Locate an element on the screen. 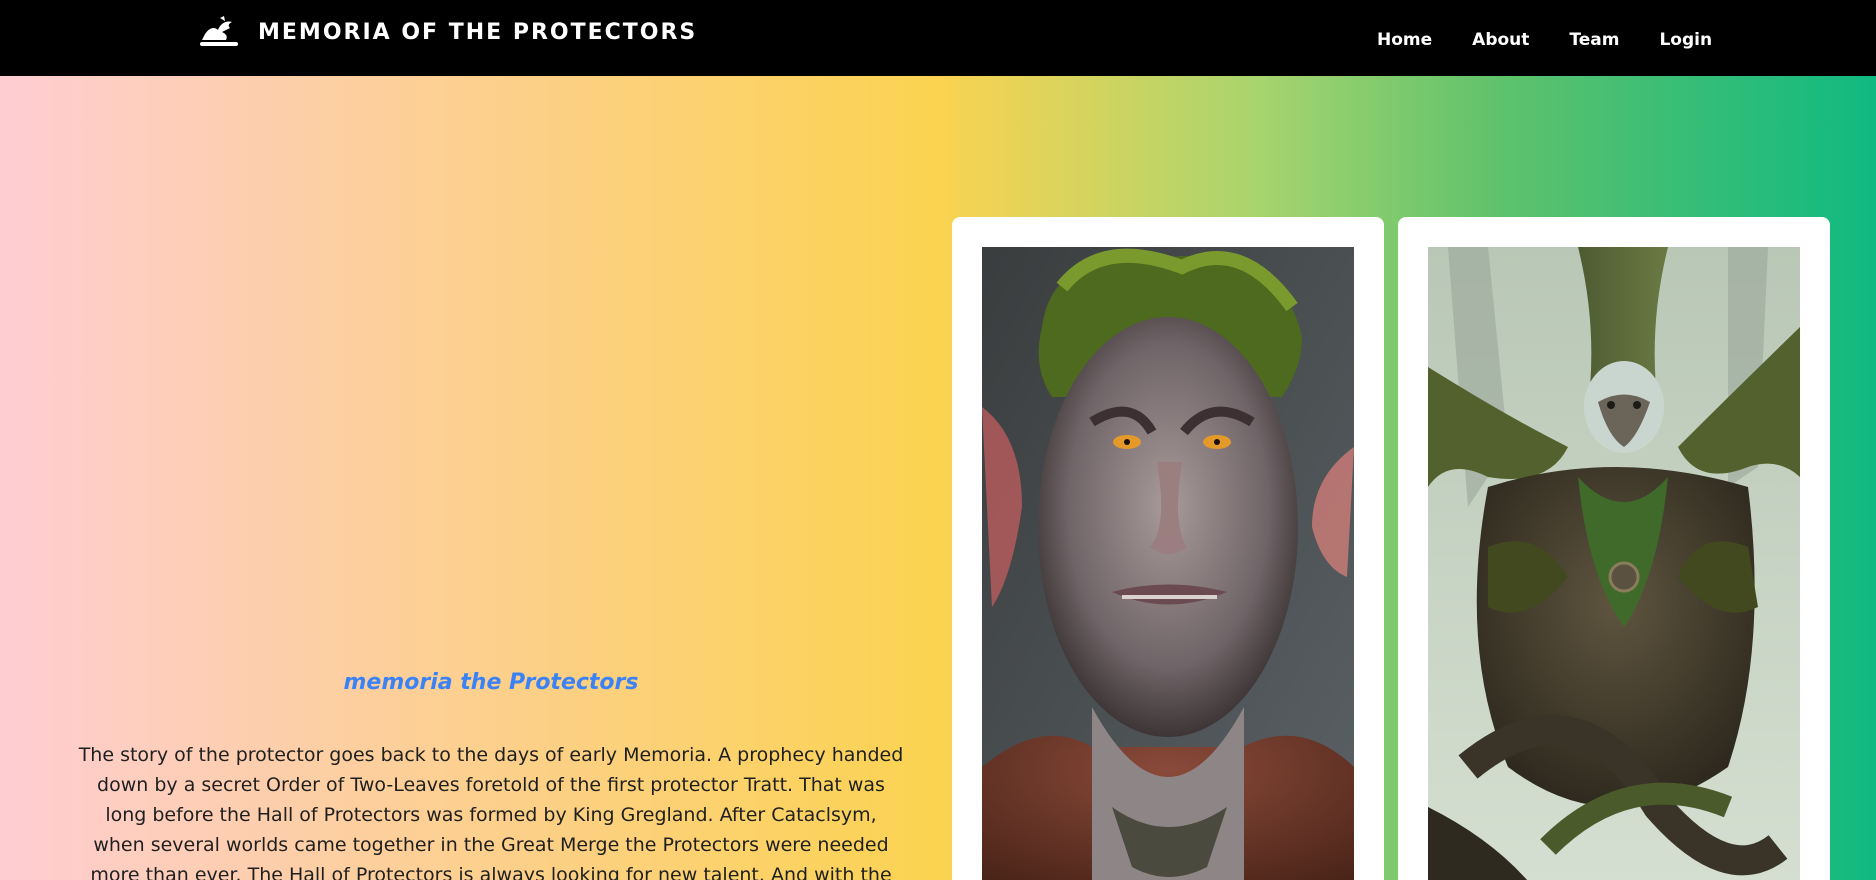  story-heading: memoria the Protectors is located at coordinates (491, 682).